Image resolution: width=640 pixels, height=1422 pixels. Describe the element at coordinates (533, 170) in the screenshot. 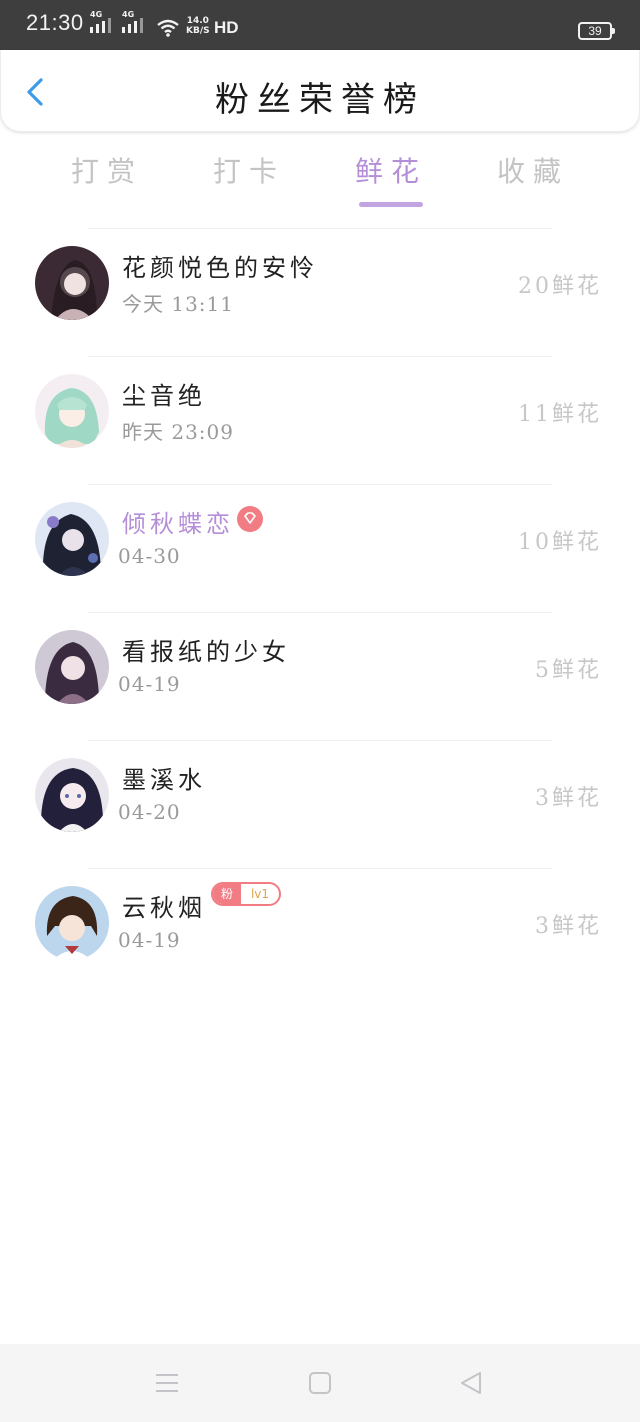

I see `tab-collect: 收藏` at that location.